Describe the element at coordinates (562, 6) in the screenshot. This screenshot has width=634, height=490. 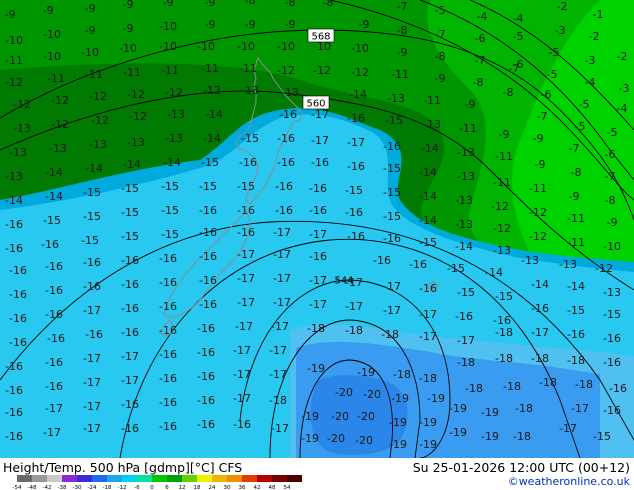
I see `temperature-label: -2` at that location.